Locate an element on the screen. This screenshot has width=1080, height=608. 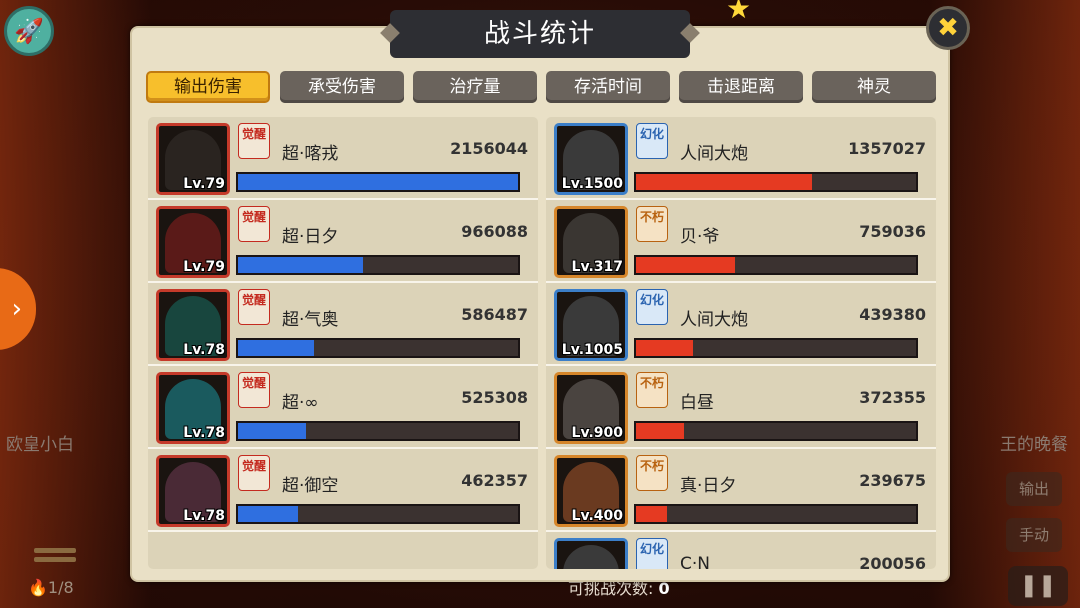
hero-name: 真·日夕 is located at coordinates (708, 486).